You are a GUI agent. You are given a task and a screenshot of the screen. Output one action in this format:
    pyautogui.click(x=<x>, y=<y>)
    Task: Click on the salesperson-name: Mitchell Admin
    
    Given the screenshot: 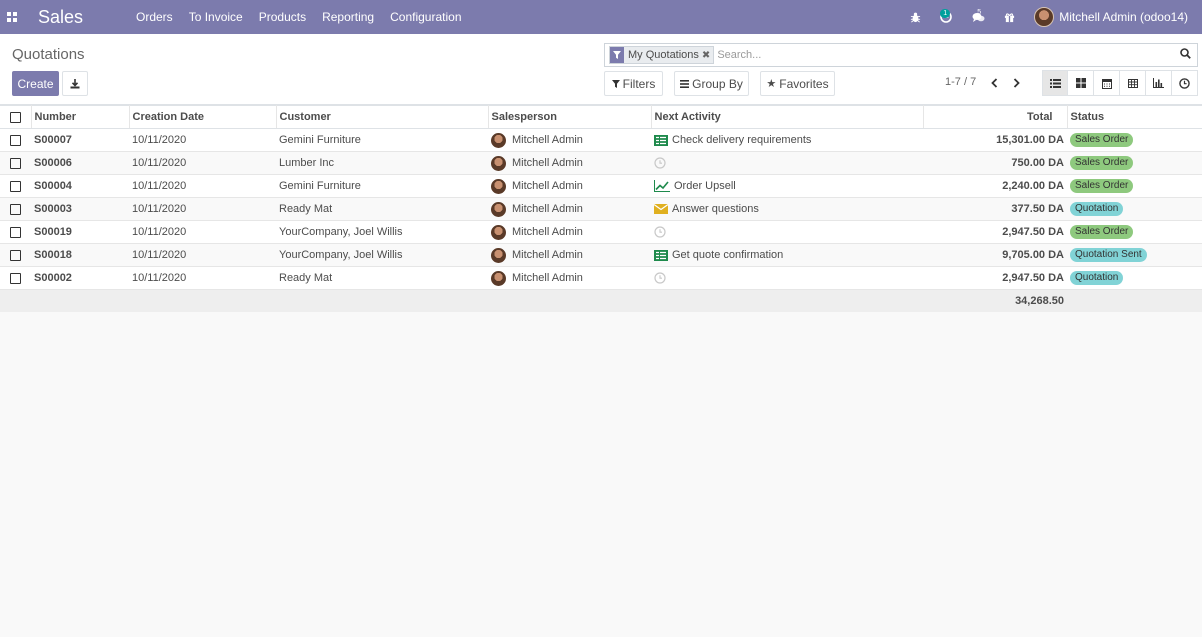 What is the action you would take?
    pyautogui.click(x=547, y=232)
    